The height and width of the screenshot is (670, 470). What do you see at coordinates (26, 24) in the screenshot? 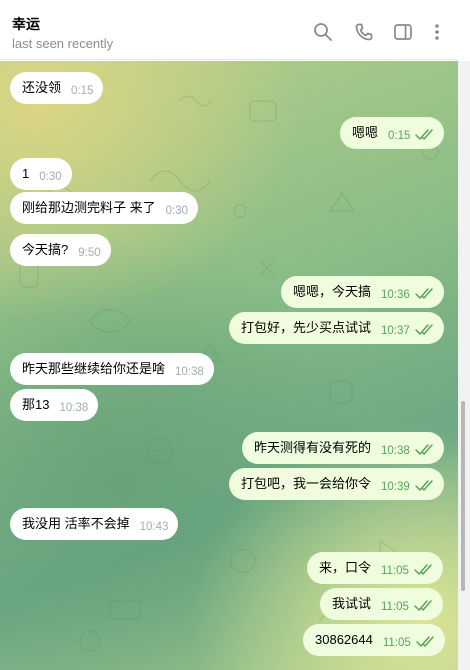
I see `contact-name: 幸运` at bounding box center [26, 24].